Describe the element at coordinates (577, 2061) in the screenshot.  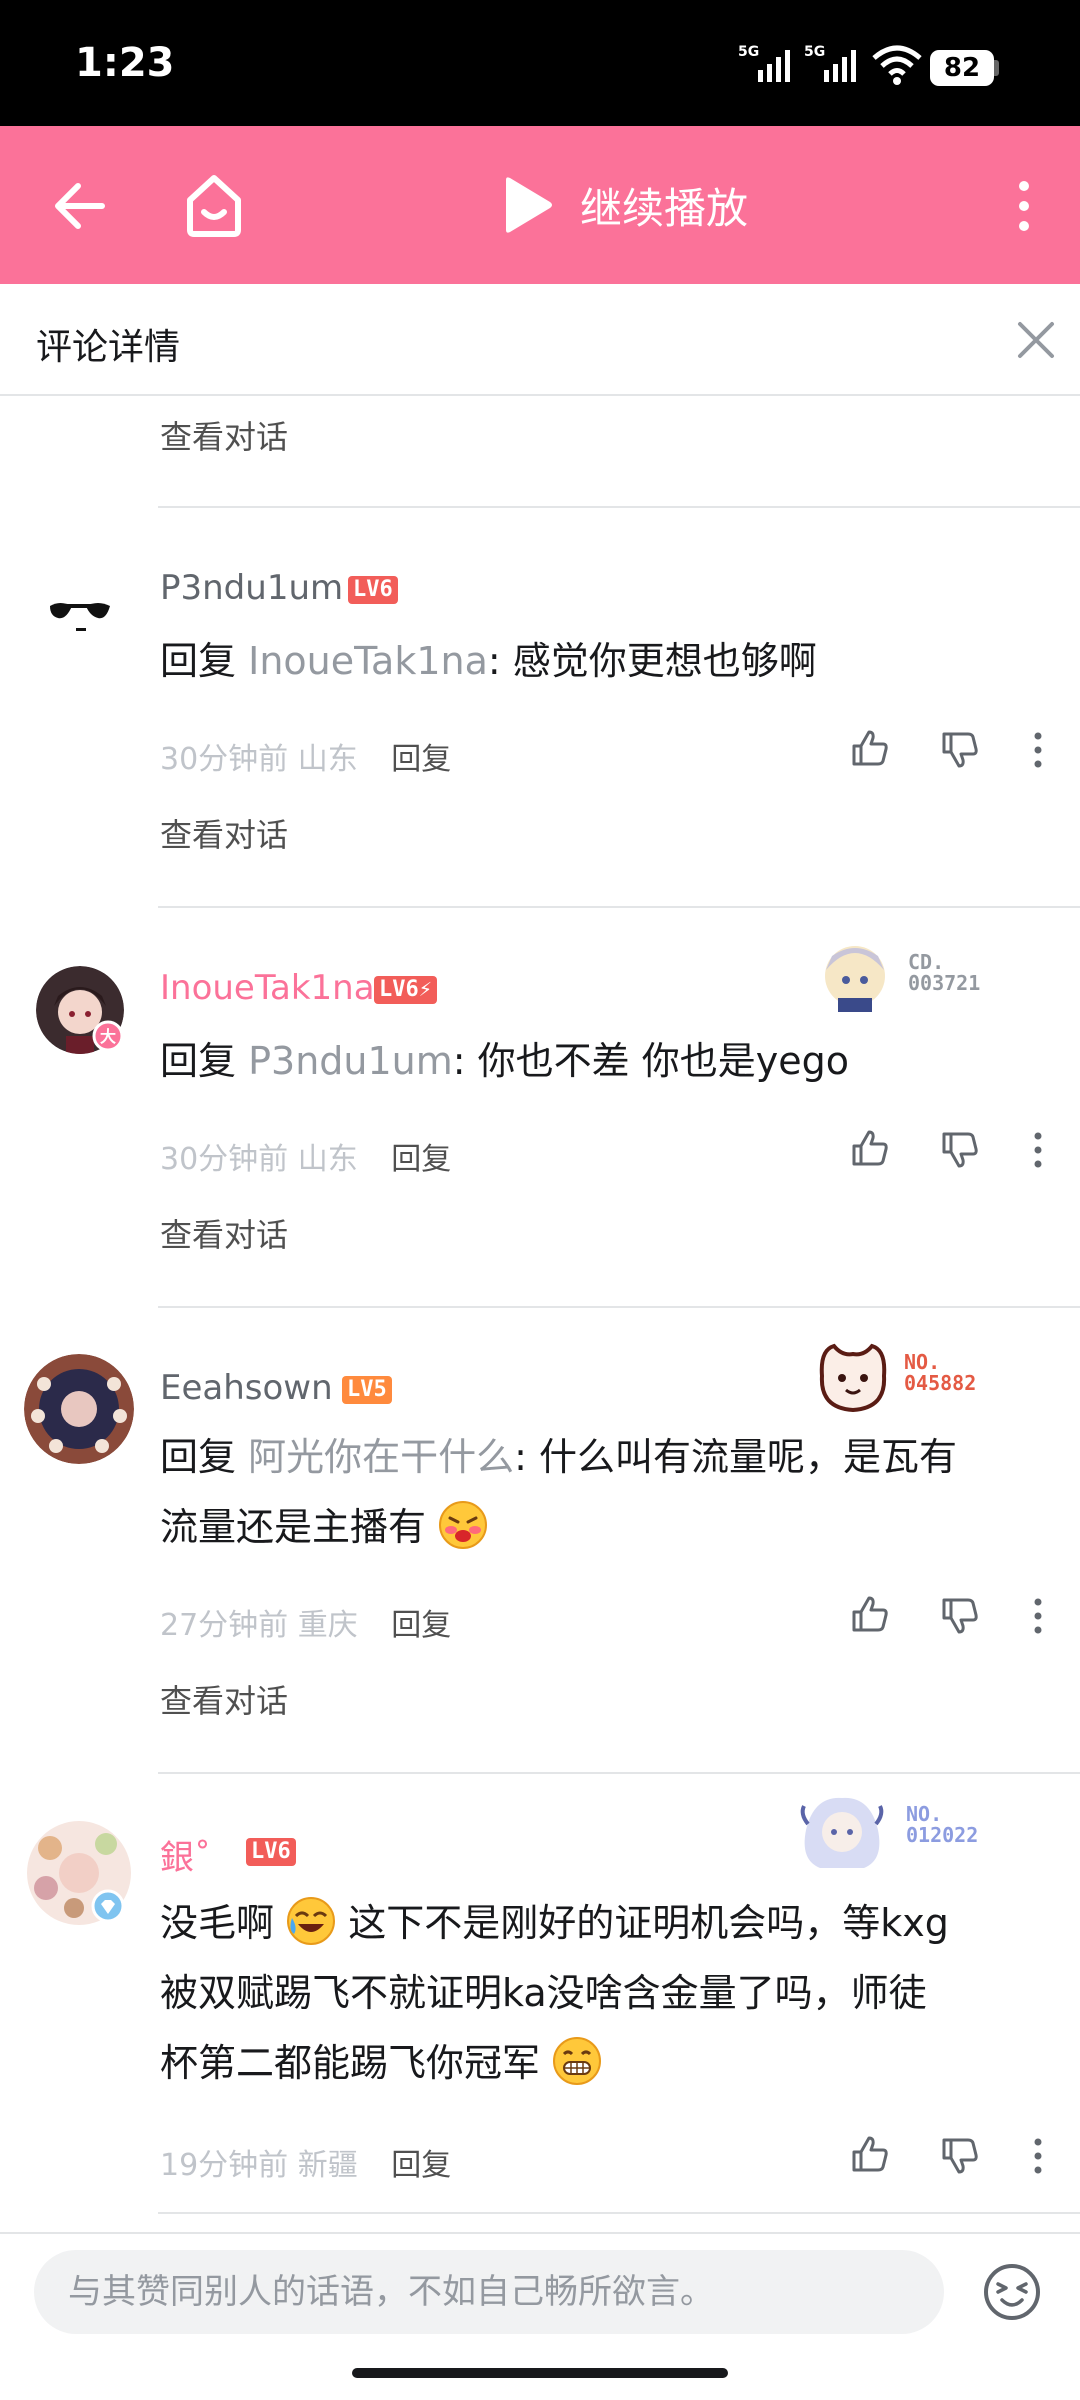
I see `emoji-grin-icon` at that location.